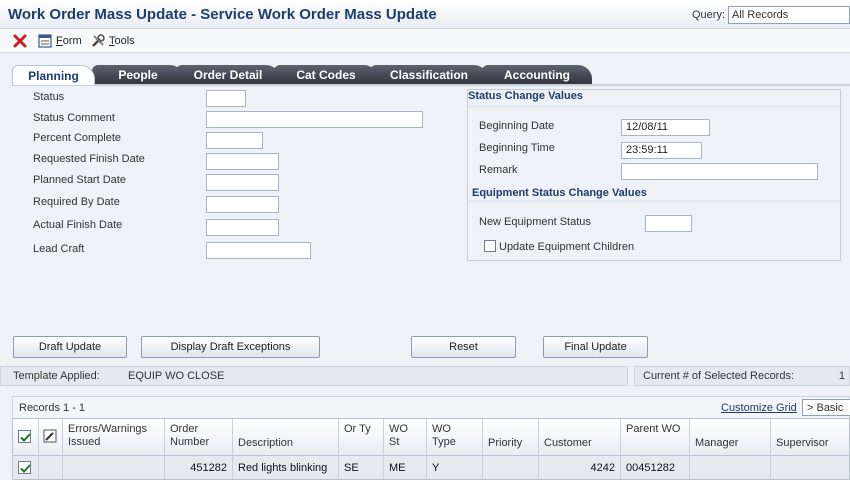  Describe the element at coordinates (810, 437) in the screenshot. I see `col-supervisor: Supervisor` at that location.